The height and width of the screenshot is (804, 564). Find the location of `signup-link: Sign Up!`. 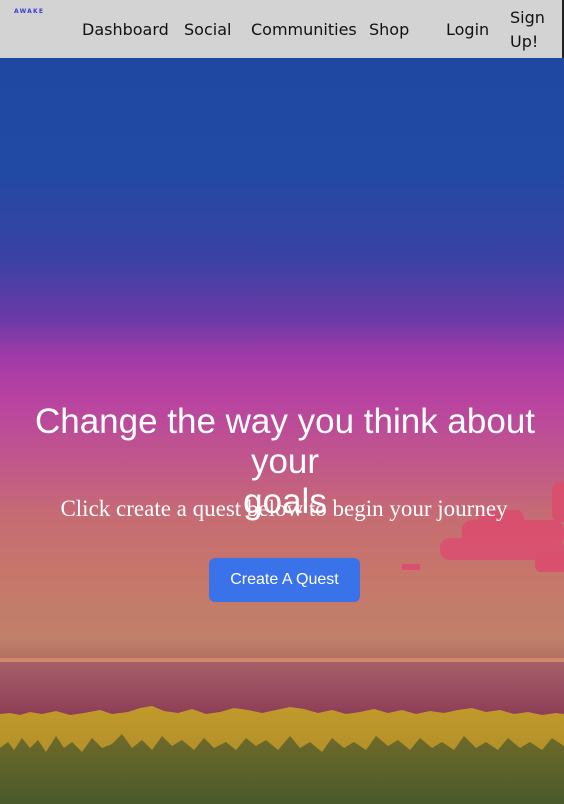

signup-link: Sign Up! is located at coordinates (527, 30).